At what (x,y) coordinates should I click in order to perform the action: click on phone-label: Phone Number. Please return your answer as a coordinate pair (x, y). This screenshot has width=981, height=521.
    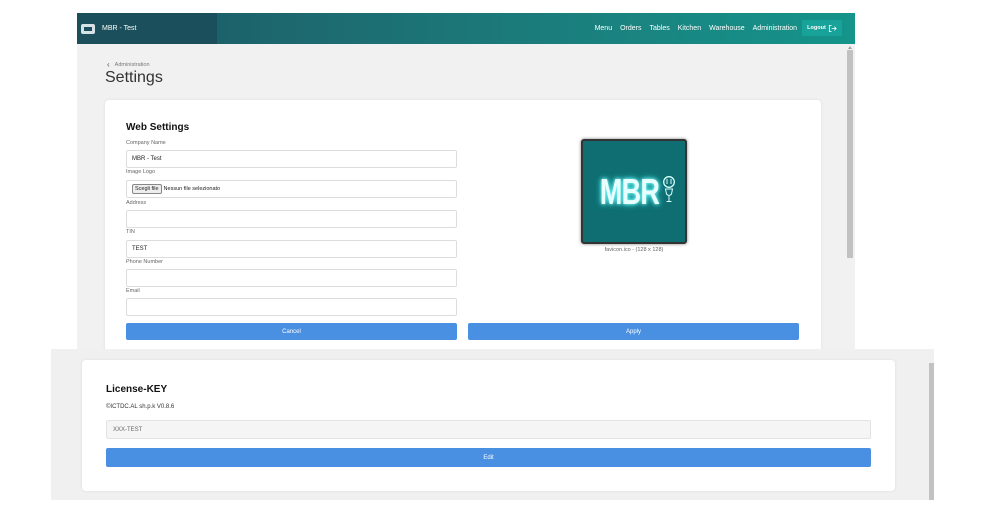
    Looking at the image, I should click on (144, 262).